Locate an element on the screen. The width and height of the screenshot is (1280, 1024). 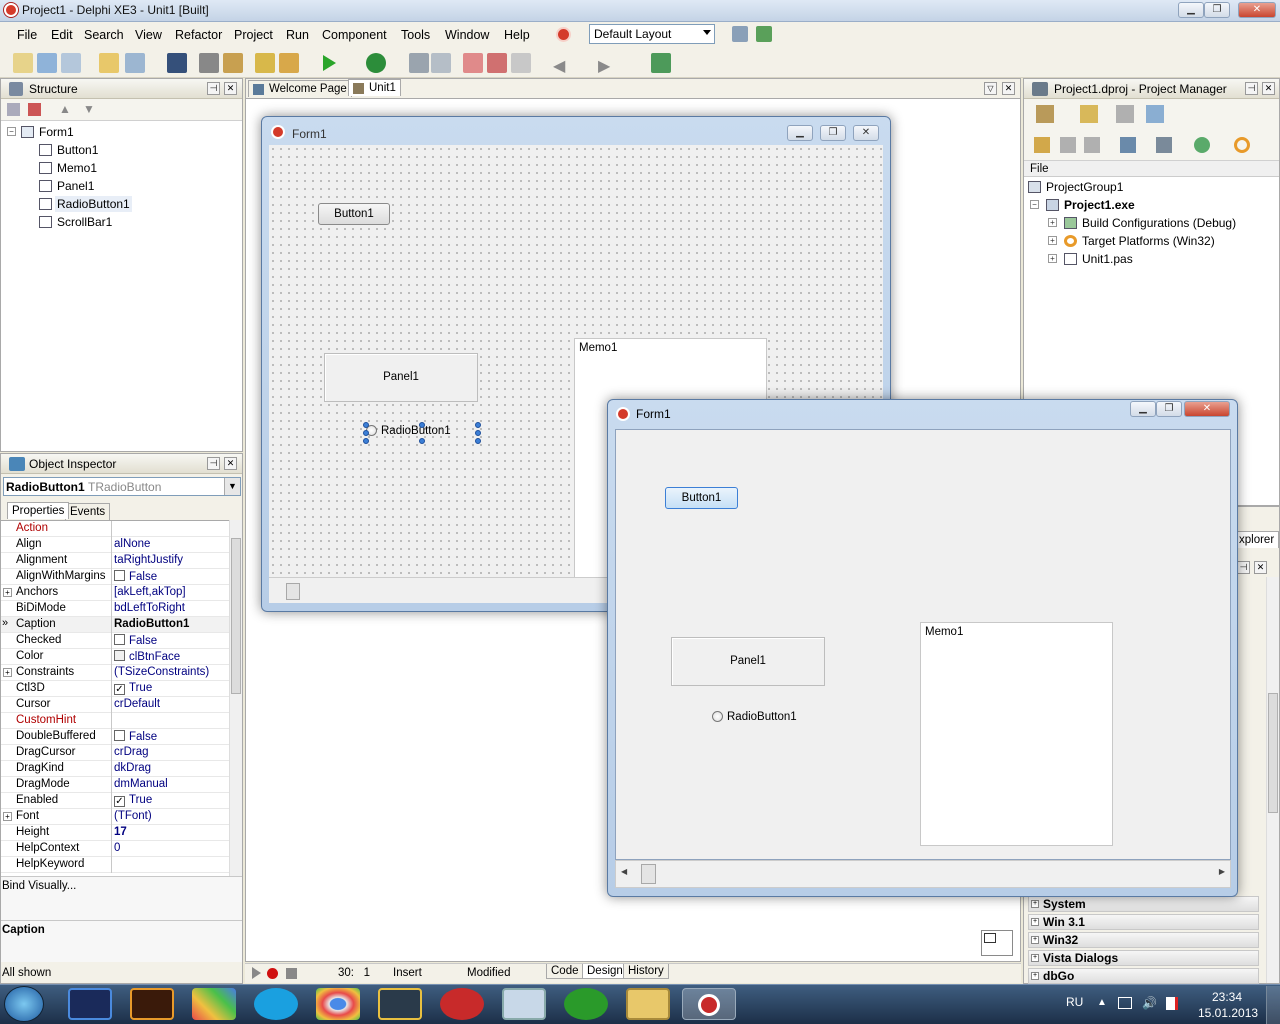
property-row: DragMode dmManual is located at coordinates (115, 785).